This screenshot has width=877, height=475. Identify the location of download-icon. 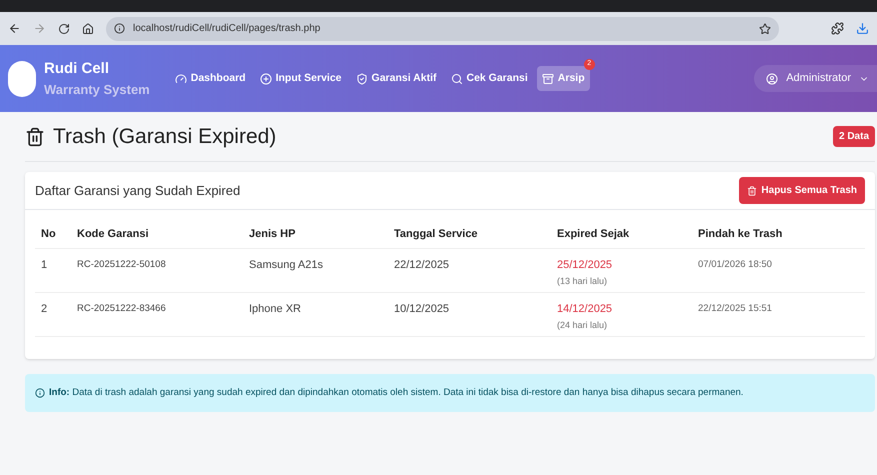
(862, 28).